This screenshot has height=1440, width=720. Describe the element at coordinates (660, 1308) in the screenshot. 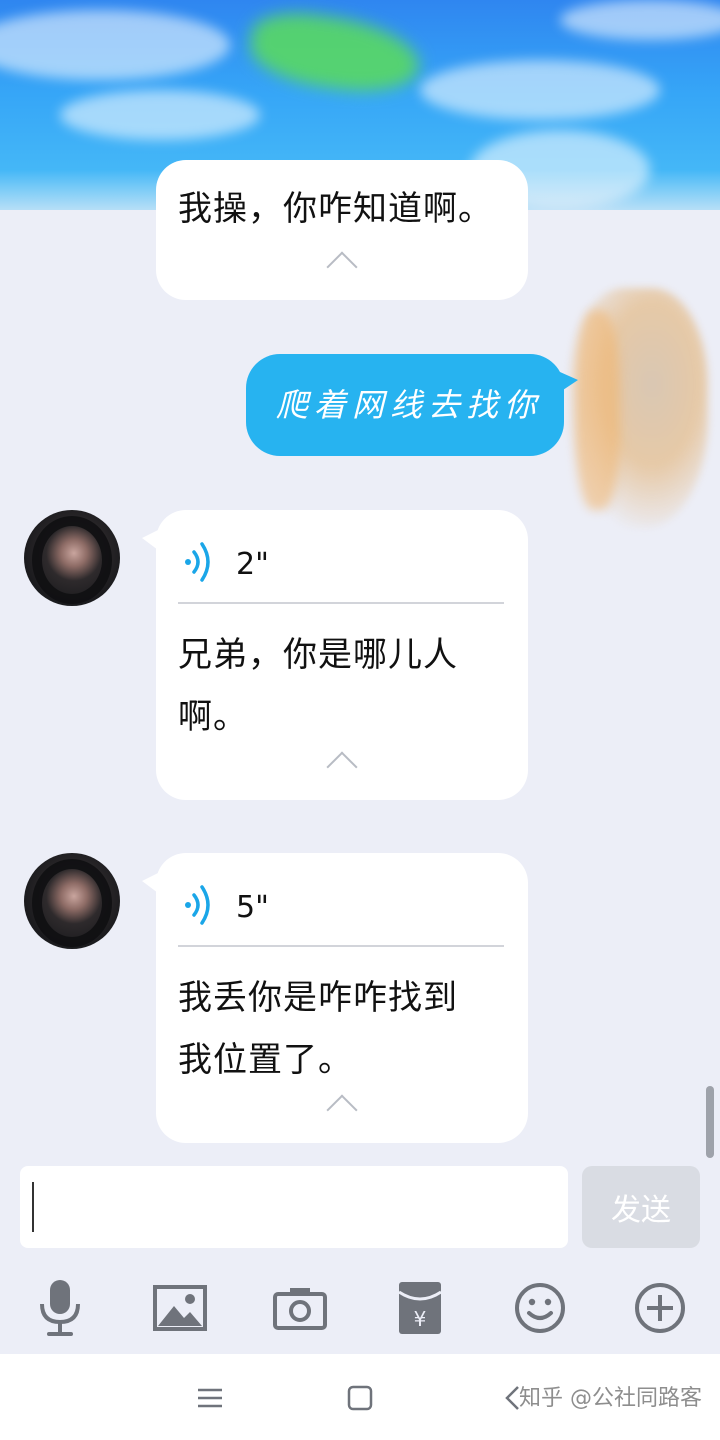

I see `plus-icon` at that location.